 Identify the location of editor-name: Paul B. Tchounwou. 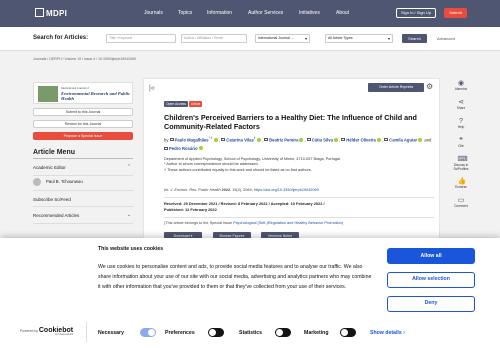
(64, 181).